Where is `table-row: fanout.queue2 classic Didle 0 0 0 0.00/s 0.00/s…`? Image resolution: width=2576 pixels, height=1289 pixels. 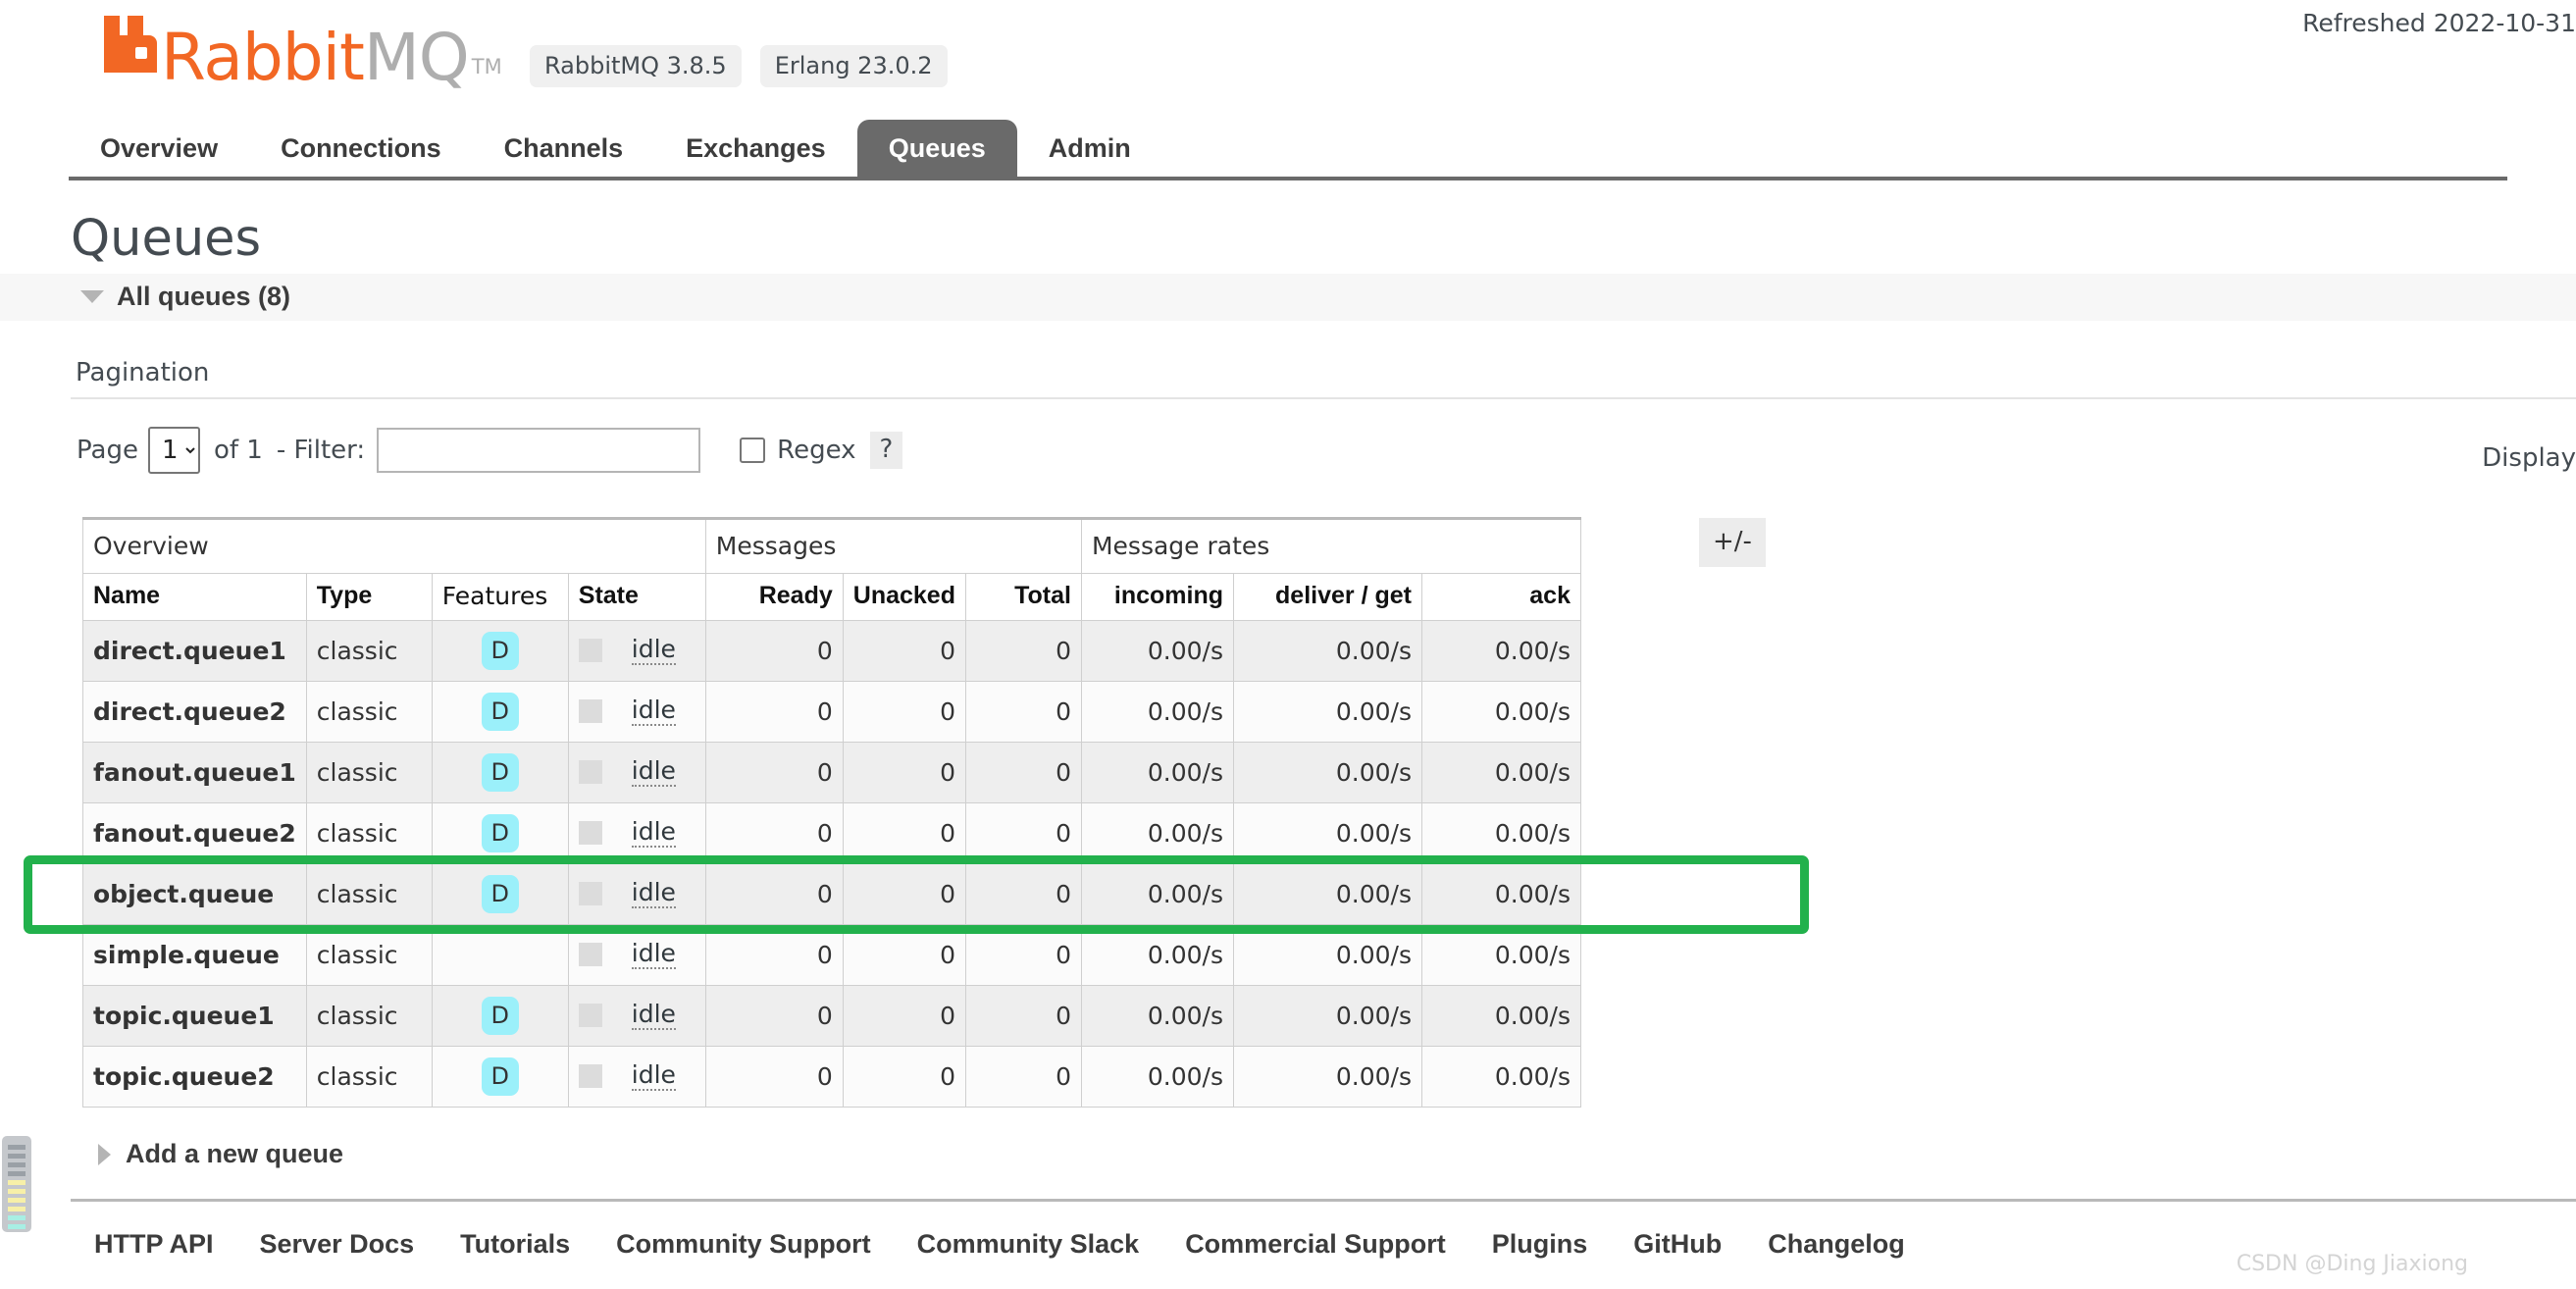
table-row: fanout.queue2 classic Didle 0 0 0 0.00/s 0.00/s… is located at coordinates (831, 833).